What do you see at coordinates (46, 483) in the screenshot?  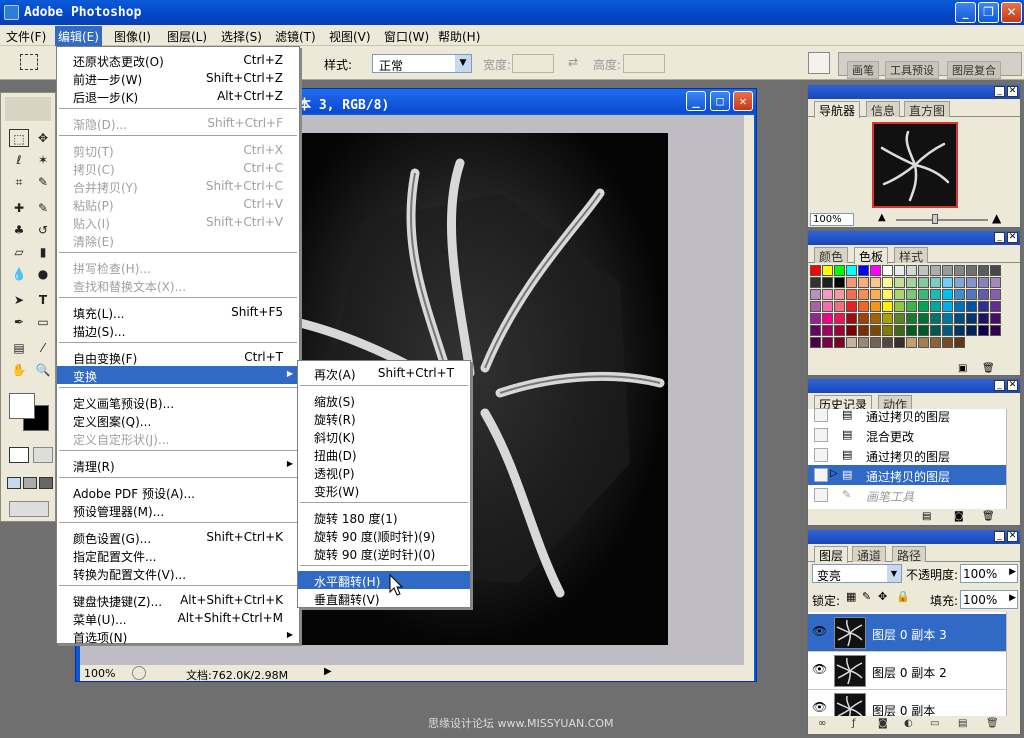 I see `screen-mode-full` at bounding box center [46, 483].